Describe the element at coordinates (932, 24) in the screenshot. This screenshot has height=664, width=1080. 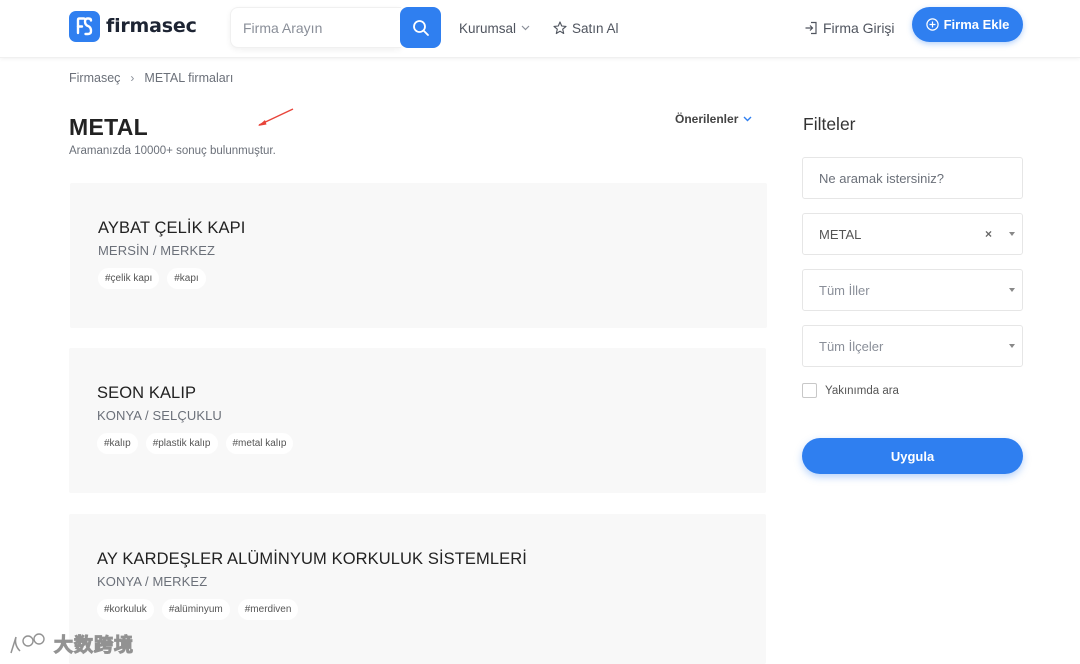
I see `plus-circle-icon` at that location.